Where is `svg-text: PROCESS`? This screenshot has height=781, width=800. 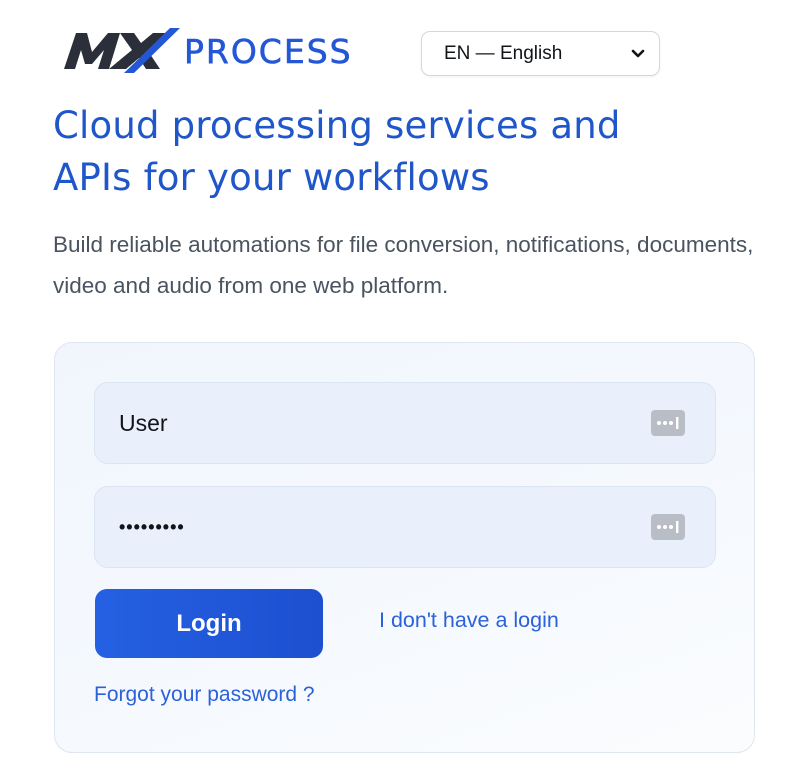 svg-text: PROCESS is located at coordinates (268, 51).